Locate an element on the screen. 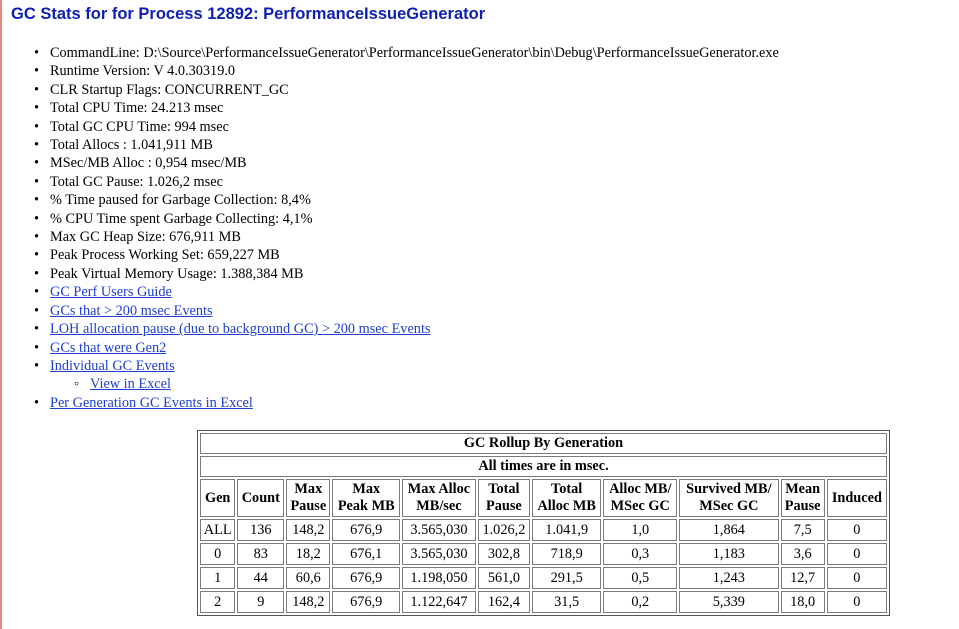 The height and width of the screenshot is (629, 959). cell-max-pause: 60,6 is located at coordinates (308, 578).